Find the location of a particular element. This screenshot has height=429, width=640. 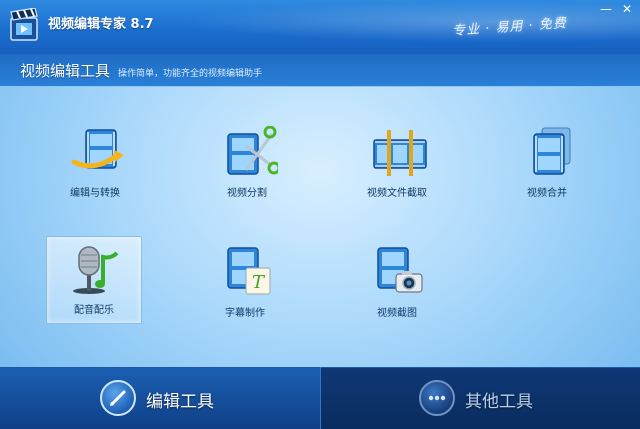

tool-label: 视频文件截取 is located at coordinates (397, 193).